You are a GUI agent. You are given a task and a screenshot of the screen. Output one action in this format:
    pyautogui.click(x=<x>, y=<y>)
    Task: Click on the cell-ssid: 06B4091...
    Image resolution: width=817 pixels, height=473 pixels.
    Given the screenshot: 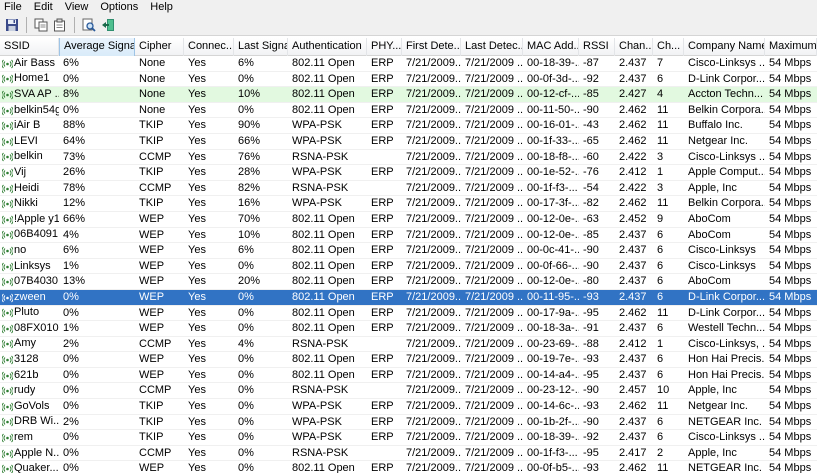 What is the action you would take?
    pyautogui.click(x=29, y=235)
    